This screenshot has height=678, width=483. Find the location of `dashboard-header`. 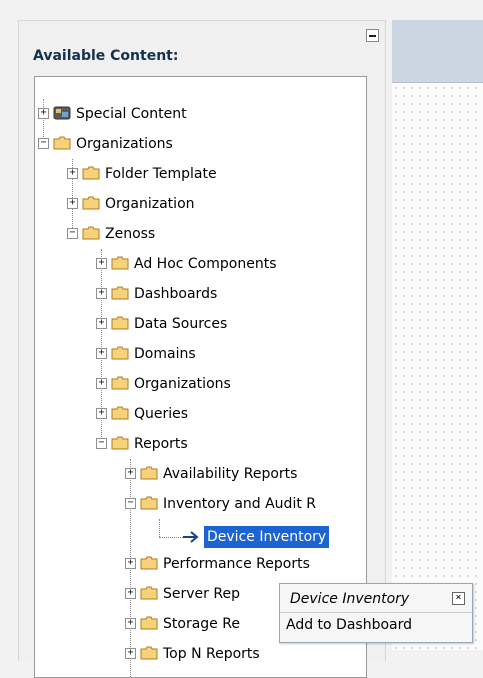

dashboard-header is located at coordinates (437, 51).